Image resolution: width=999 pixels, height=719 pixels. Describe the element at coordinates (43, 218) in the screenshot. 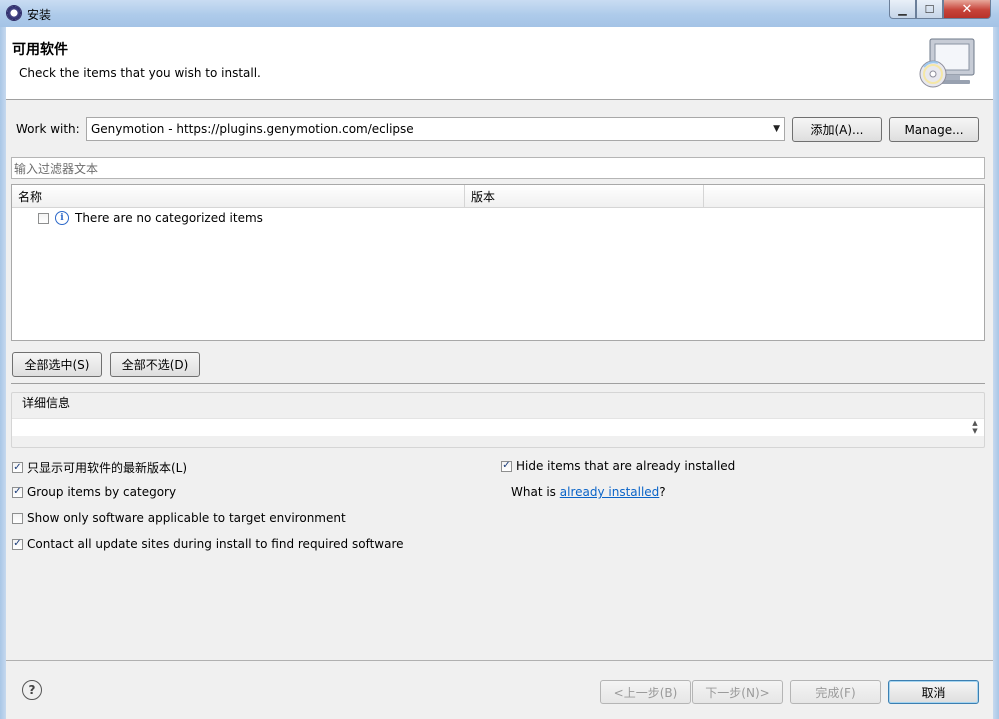

I see `tree-row-checkbox` at that location.